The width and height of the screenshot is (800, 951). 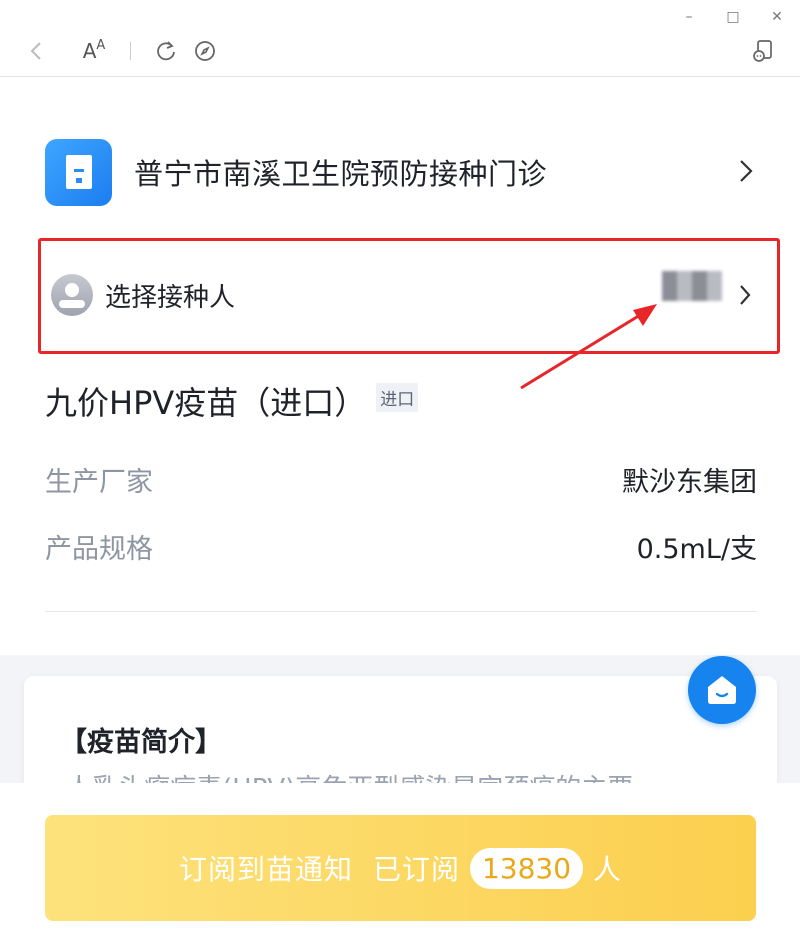 What do you see at coordinates (401, 479) in the screenshot?
I see `spec-row-manufacturer: 生产厂家 默沙东集团` at bounding box center [401, 479].